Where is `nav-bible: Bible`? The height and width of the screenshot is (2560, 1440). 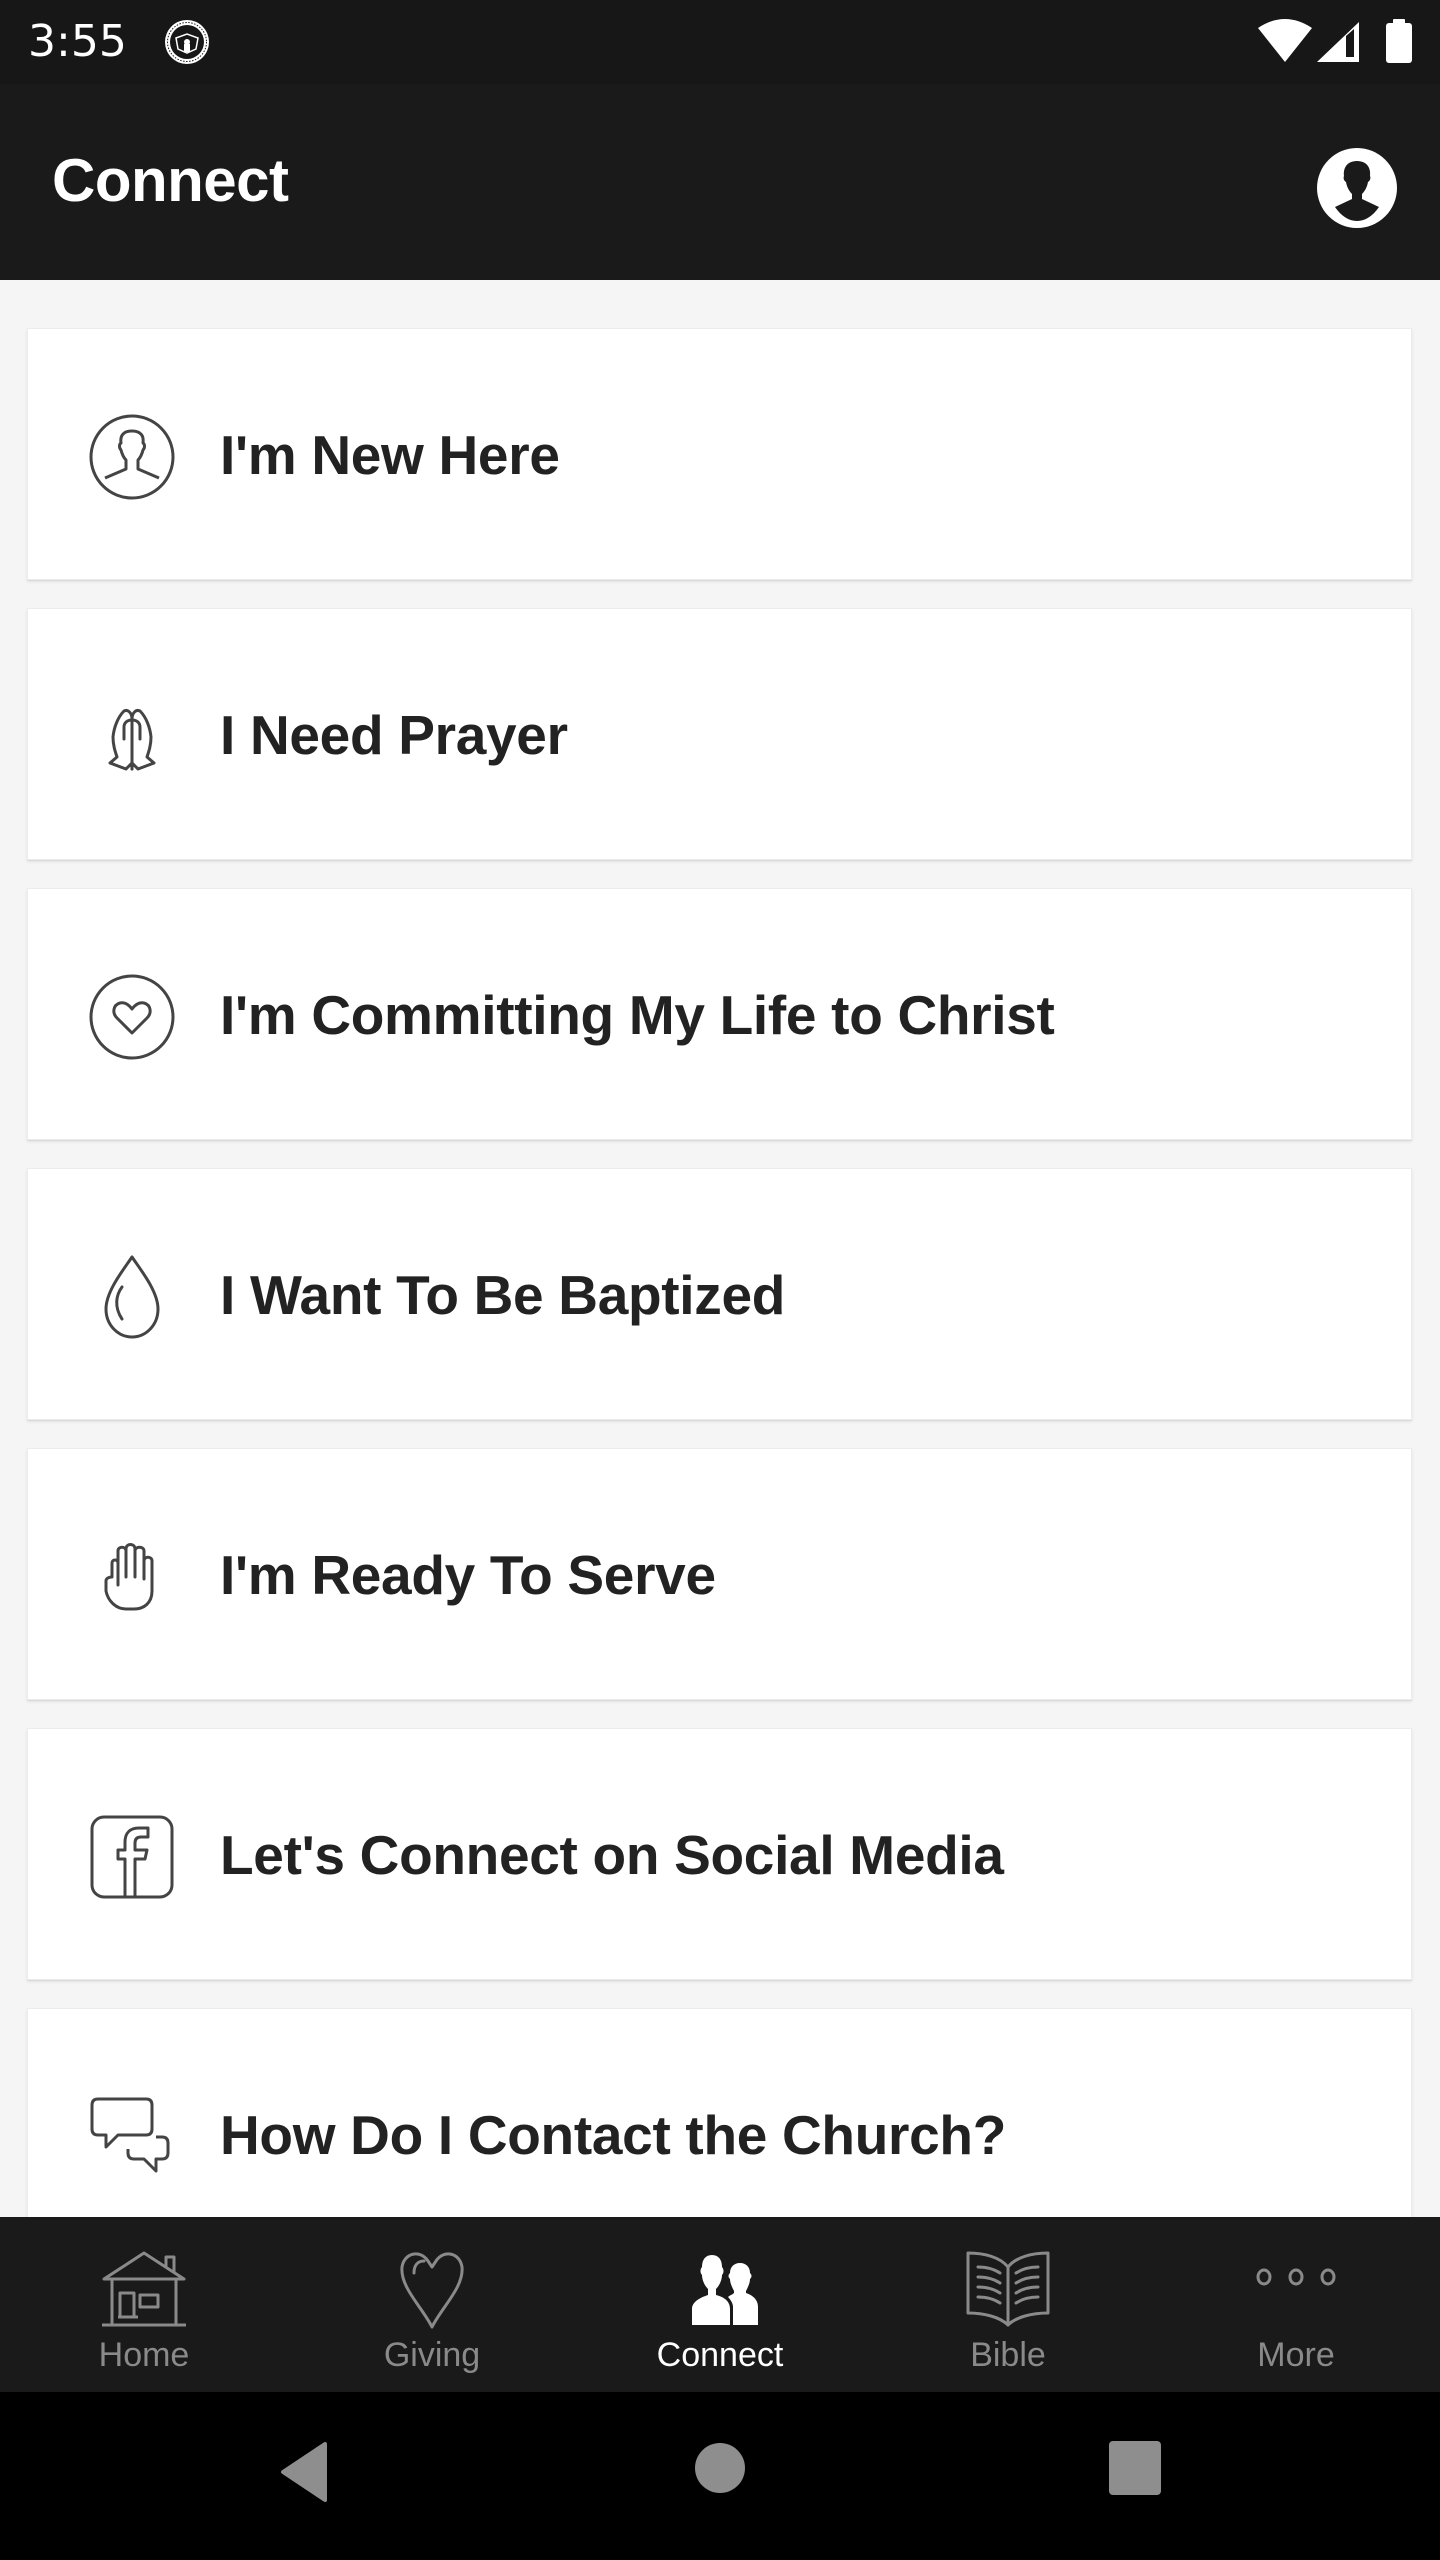
nav-bible: Bible is located at coordinates (1008, 2304).